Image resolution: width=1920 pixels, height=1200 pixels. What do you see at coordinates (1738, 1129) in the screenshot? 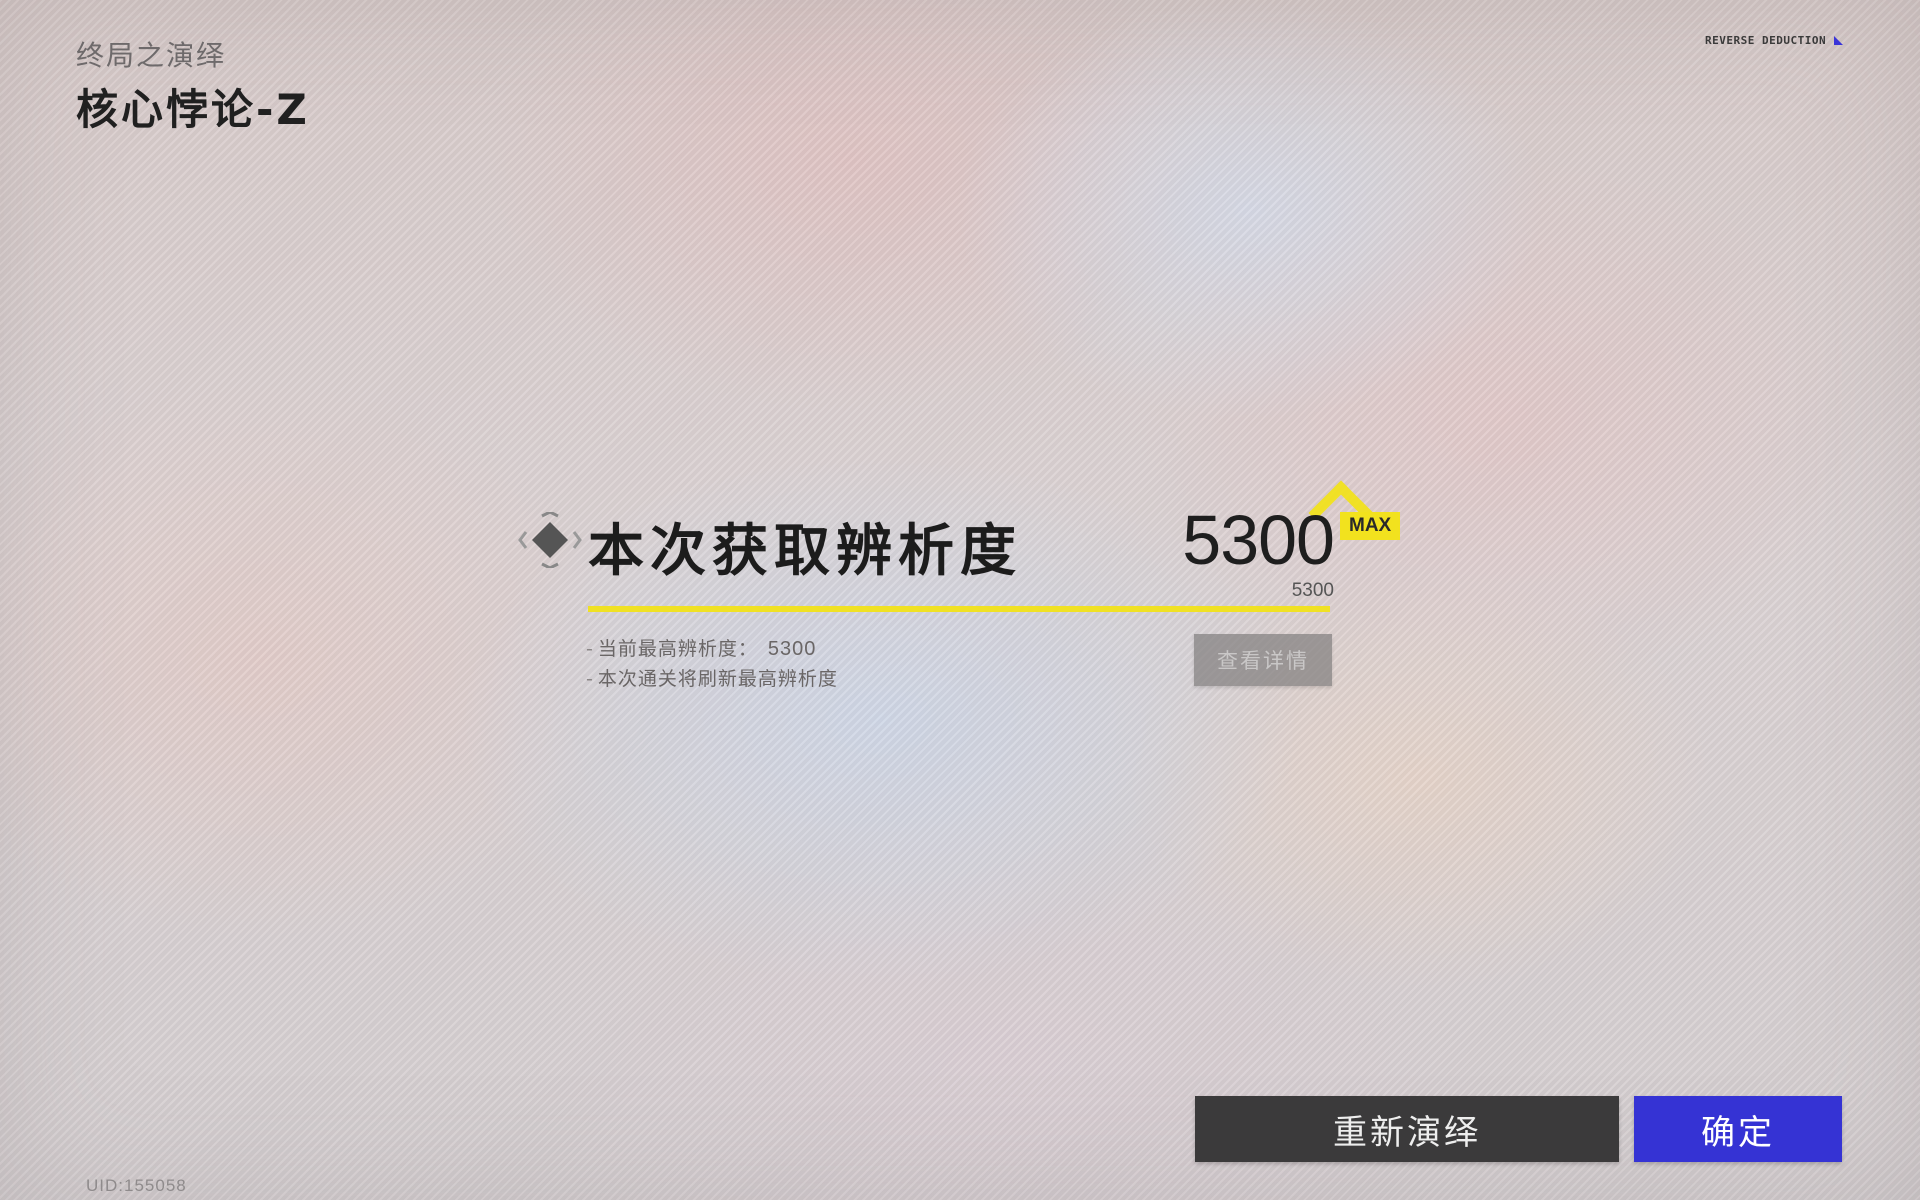
I see `confirm-button: 确定` at bounding box center [1738, 1129].